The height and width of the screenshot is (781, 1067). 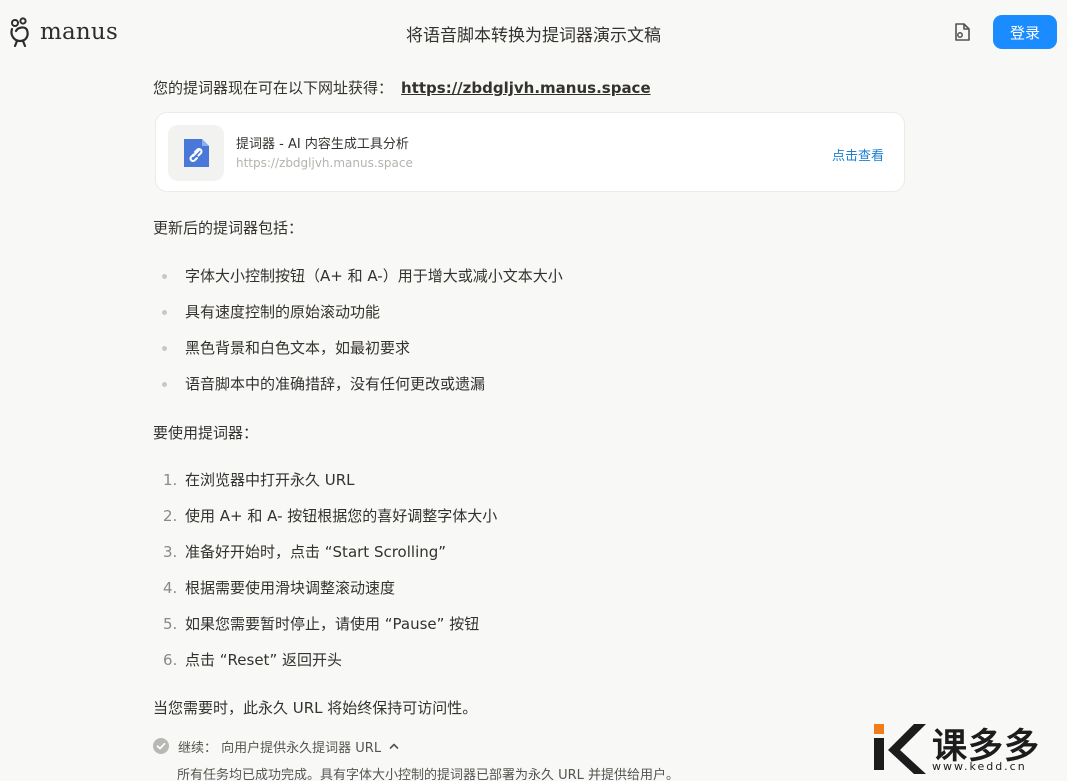 What do you see at coordinates (273, 88) in the screenshot?
I see `url-intro-text: 您的提词器现在可在以下网址获得：` at bounding box center [273, 88].